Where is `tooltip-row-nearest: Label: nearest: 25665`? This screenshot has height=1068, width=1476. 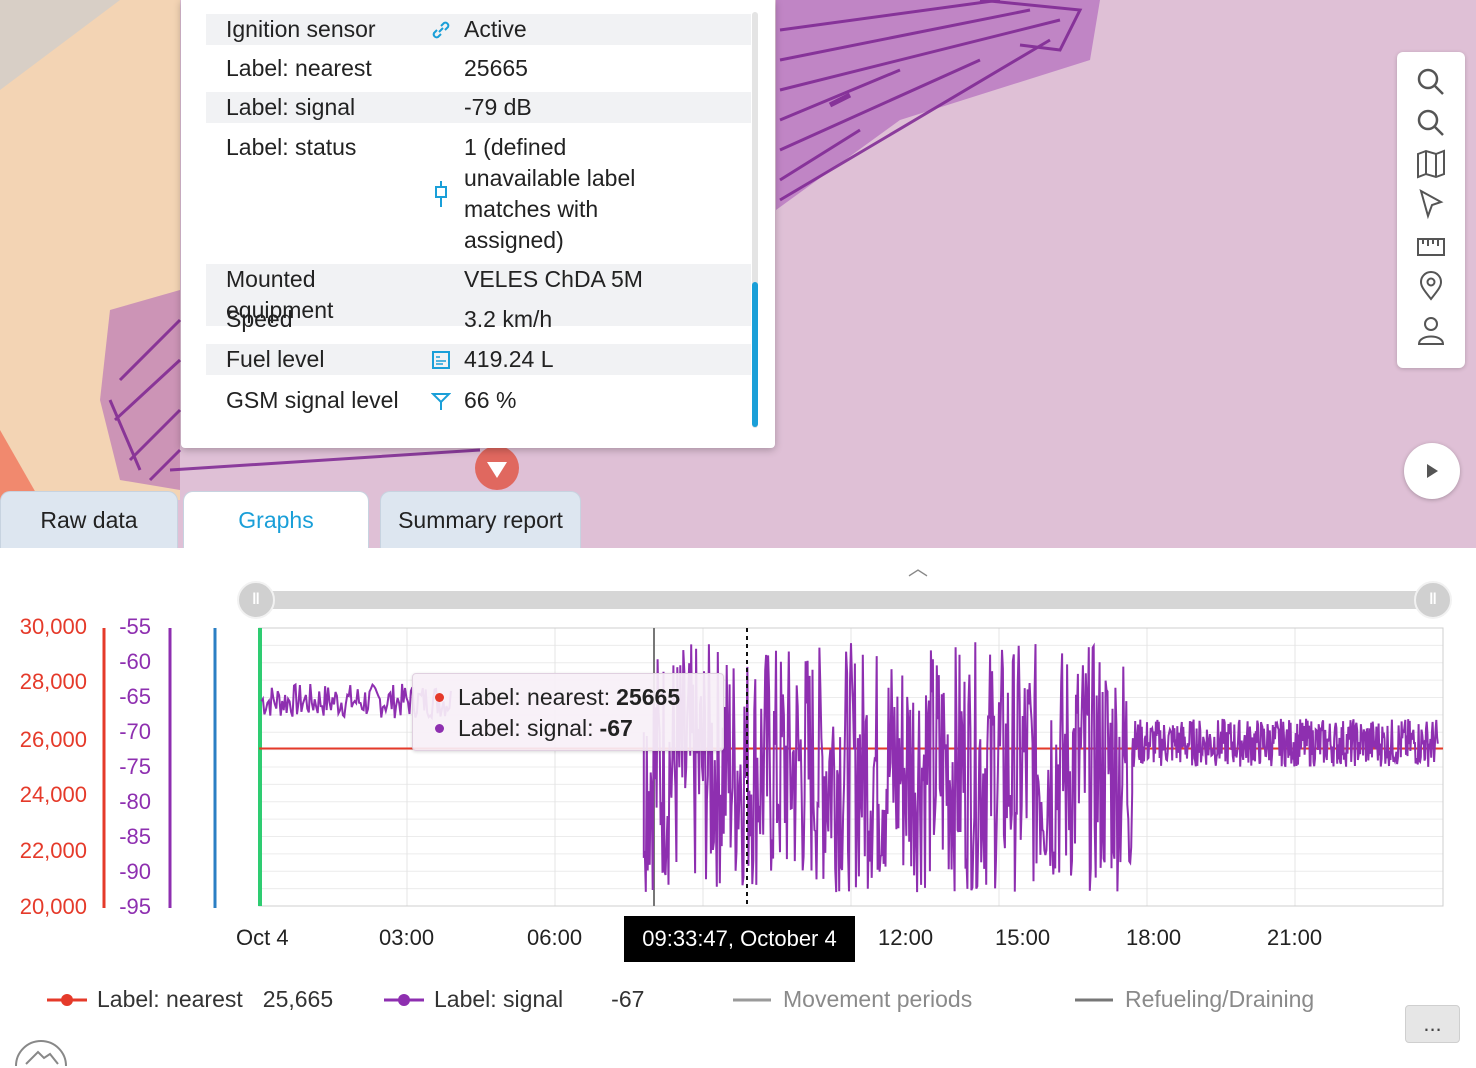 tooltip-row-nearest: Label: nearest: 25665 is located at coordinates (557, 697).